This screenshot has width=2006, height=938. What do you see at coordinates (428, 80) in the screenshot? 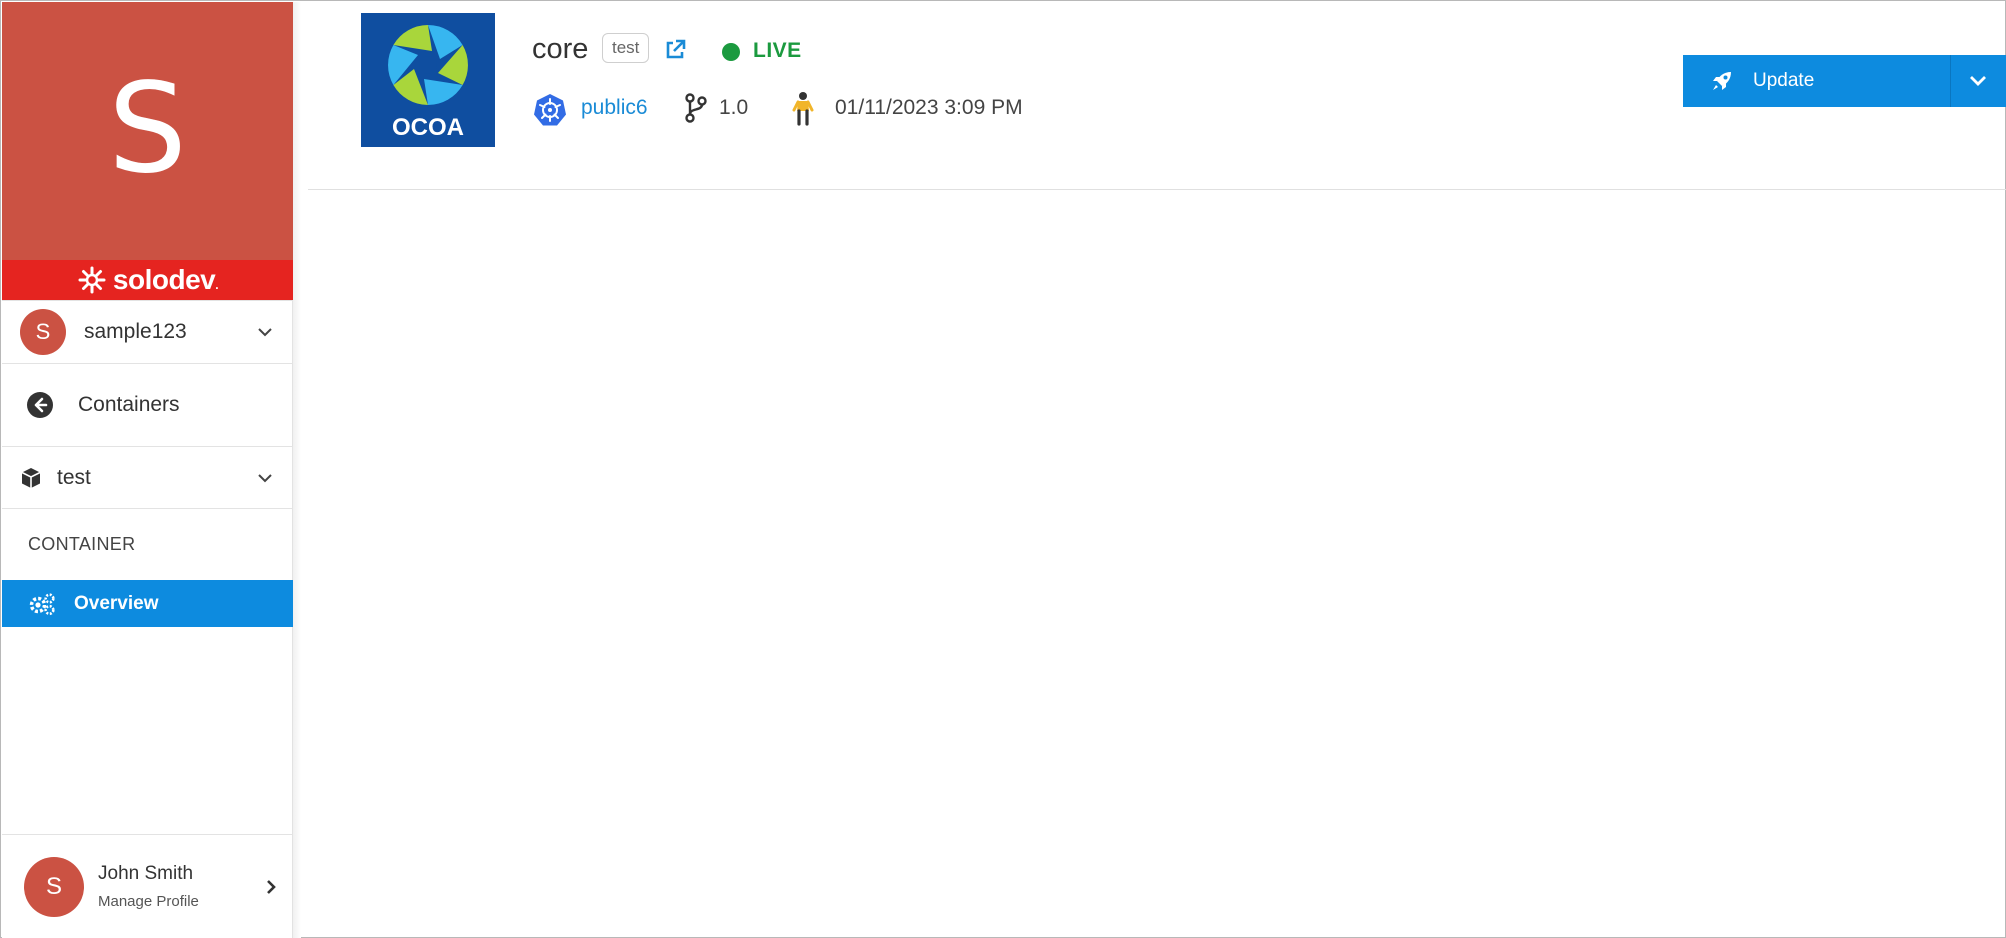
I see `app-logo: OCOA` at bounding box center [428, 80].